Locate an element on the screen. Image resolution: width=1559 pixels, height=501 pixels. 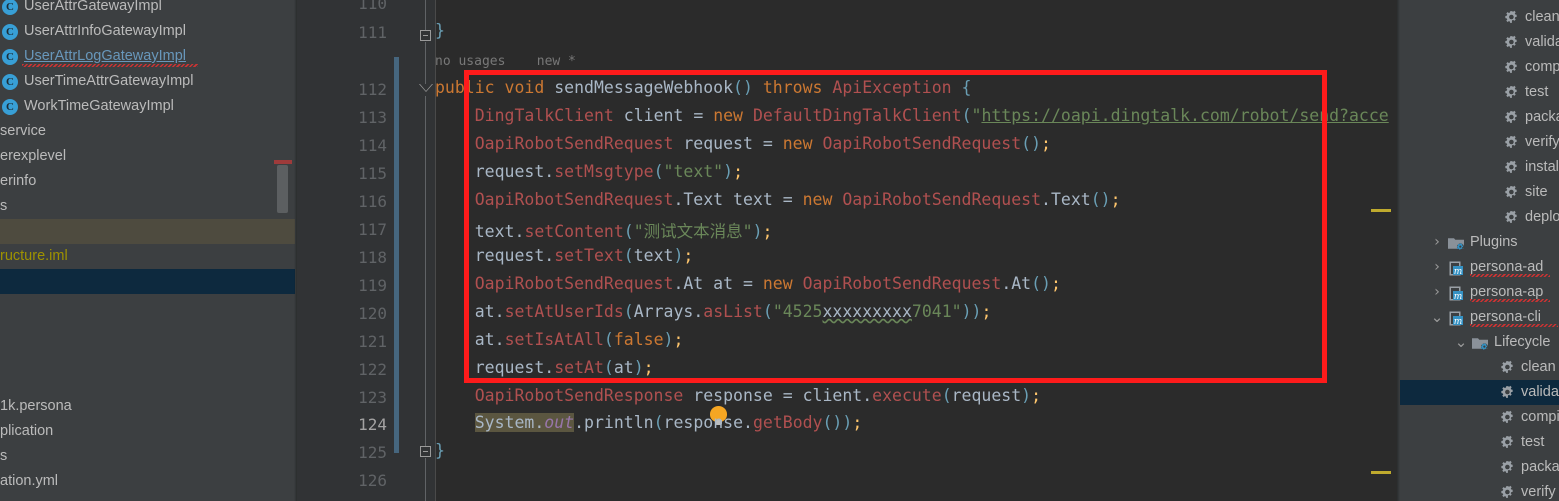
code-token: at is located at coordinates (484, 339).